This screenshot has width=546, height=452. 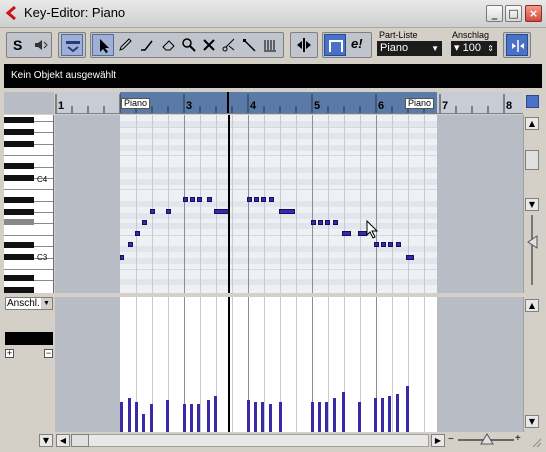 What do you see at coordinates (420, 103) in the screenshot?
I see `part-end-flag: Piano` at bounding box center [420, 103].